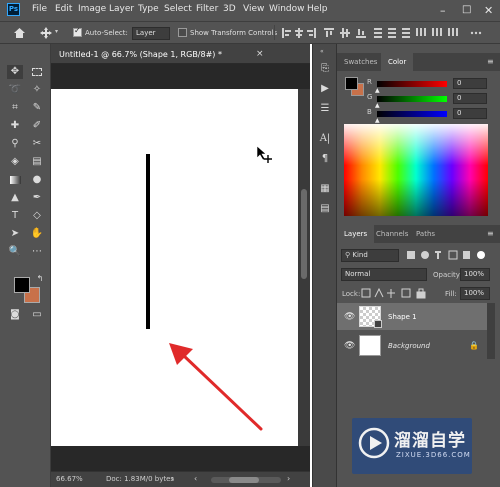 This screenshot has width=500, height=487. I want to click on opacity-field: 100%, so click(475, 274).